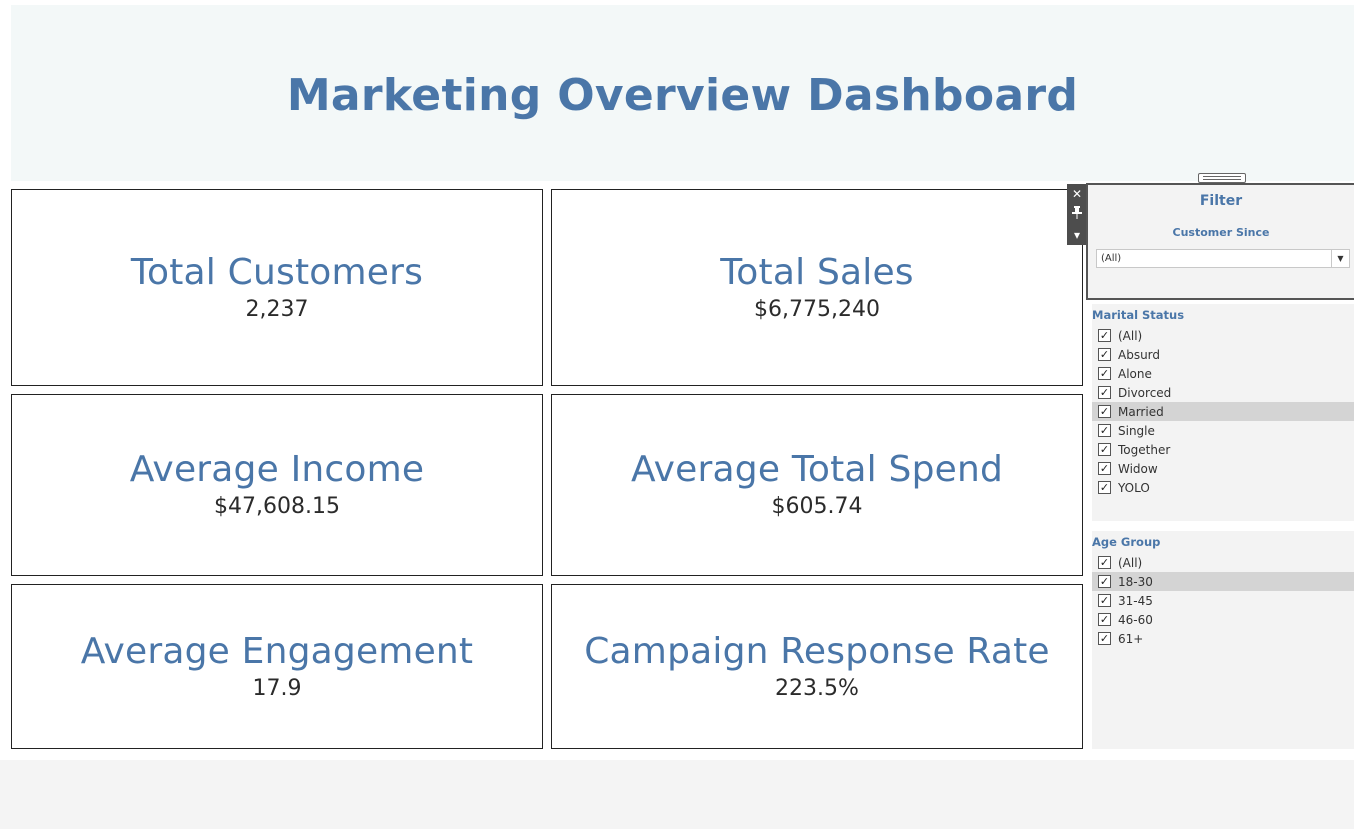  I want to click on marital-status-option-label: Absurd, so click(1139, 354).